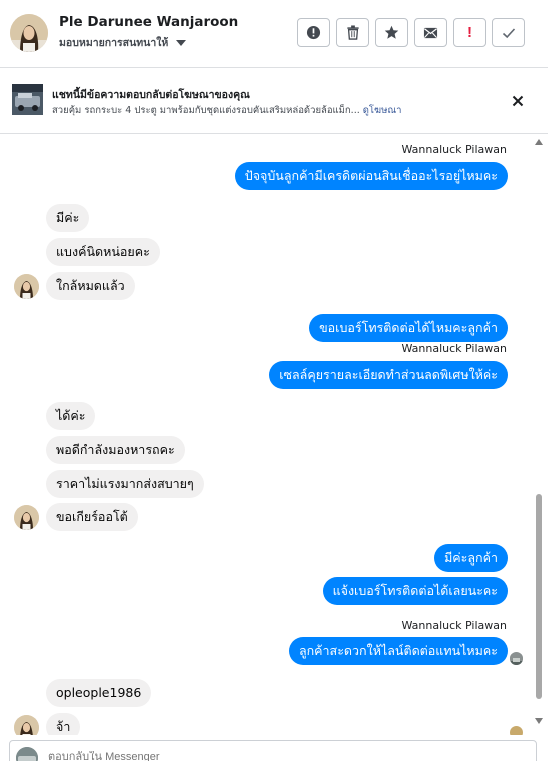  What do you see at coordinates (181, 43) in the screenshot?
I see `chevron-down-icon` at bounding box center [181, 43].